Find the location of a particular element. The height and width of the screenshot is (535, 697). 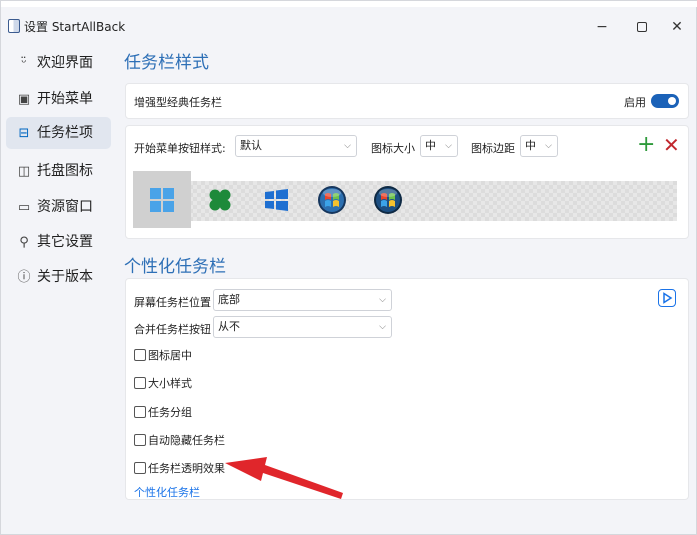

minimize-button: − is located at coordinates (602, 27).